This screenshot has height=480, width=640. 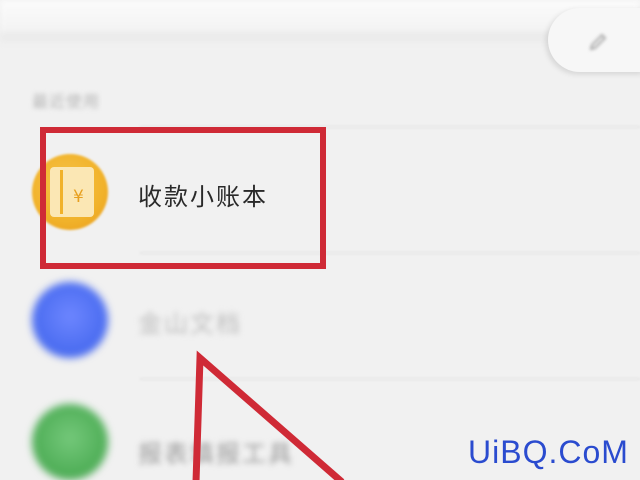 I want to click on annotation-arrow, so click(x=268, y=415).